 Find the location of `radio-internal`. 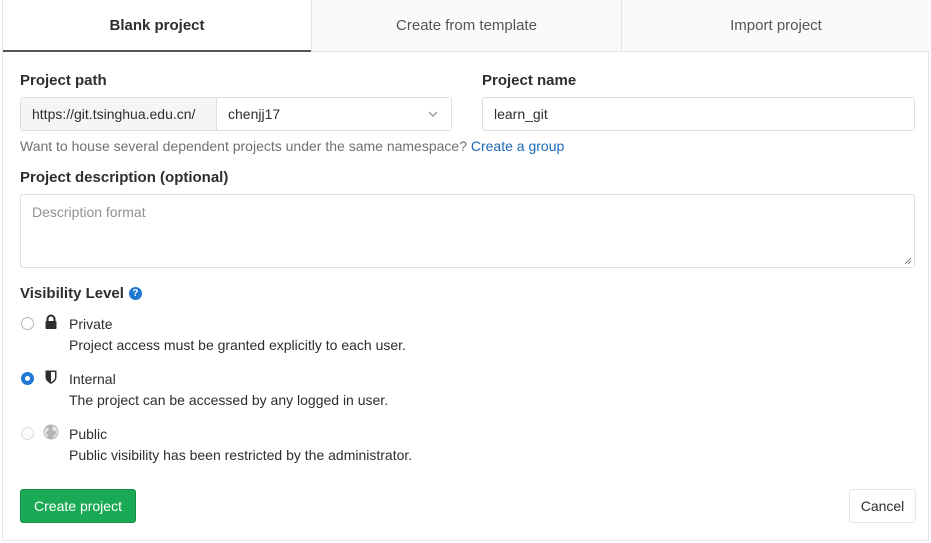

radio-internal is located at coordinates (27, 378).